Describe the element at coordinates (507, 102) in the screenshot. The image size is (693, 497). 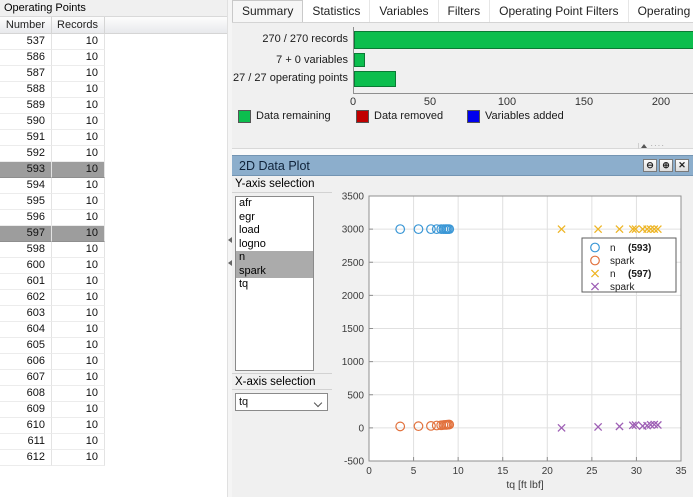
I see `summary-axis-tick: 100` at that location.